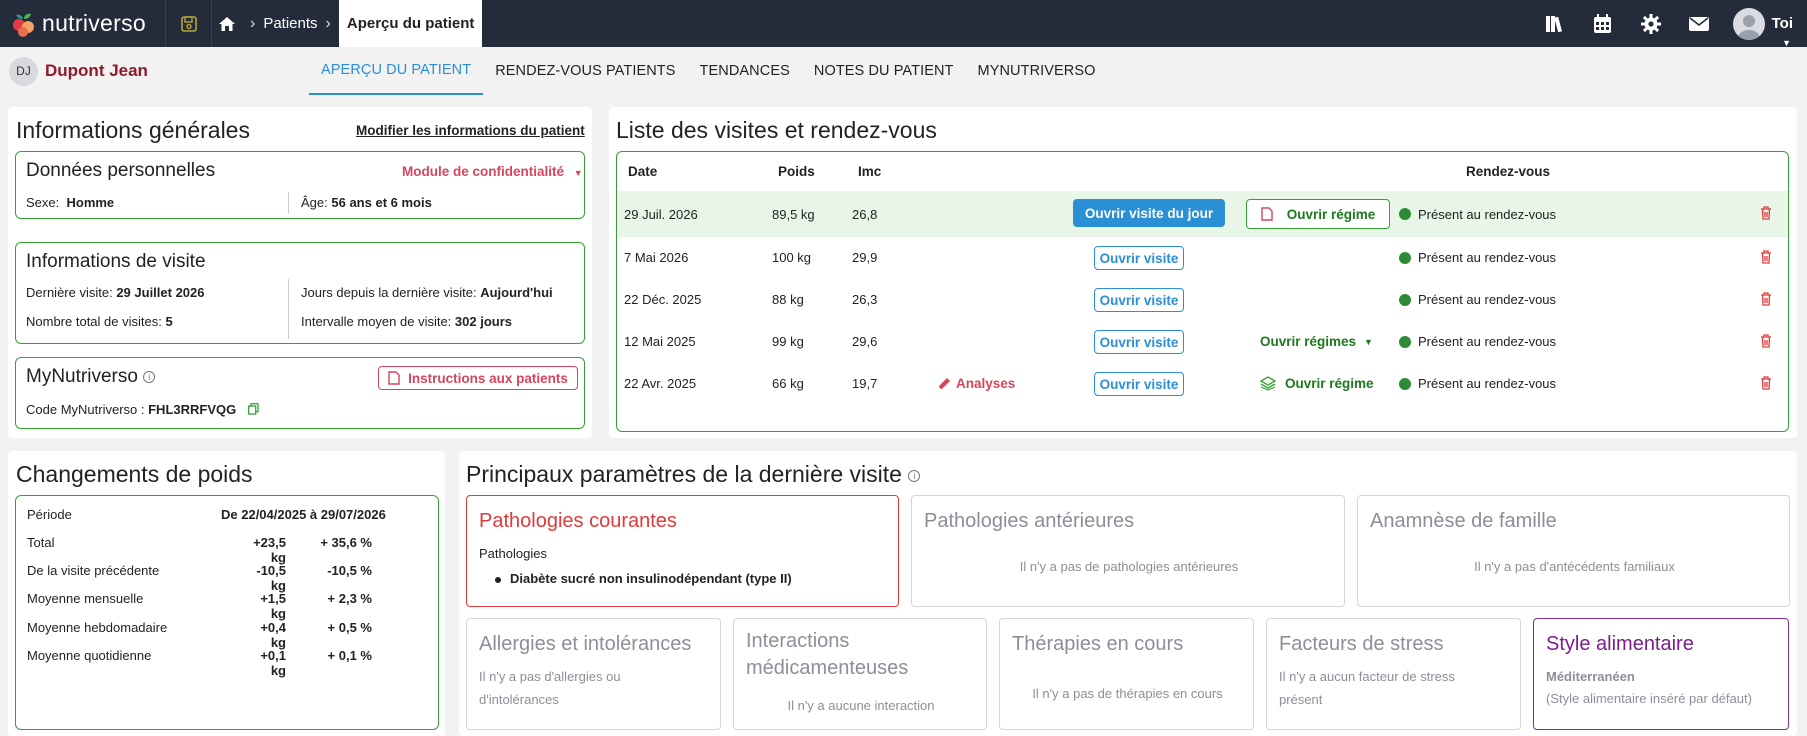 The width and height of the screenshot is (1807, 736). Describe the element at coordinates (1555, 23) in the screenshot. I see `library-button` at that location.